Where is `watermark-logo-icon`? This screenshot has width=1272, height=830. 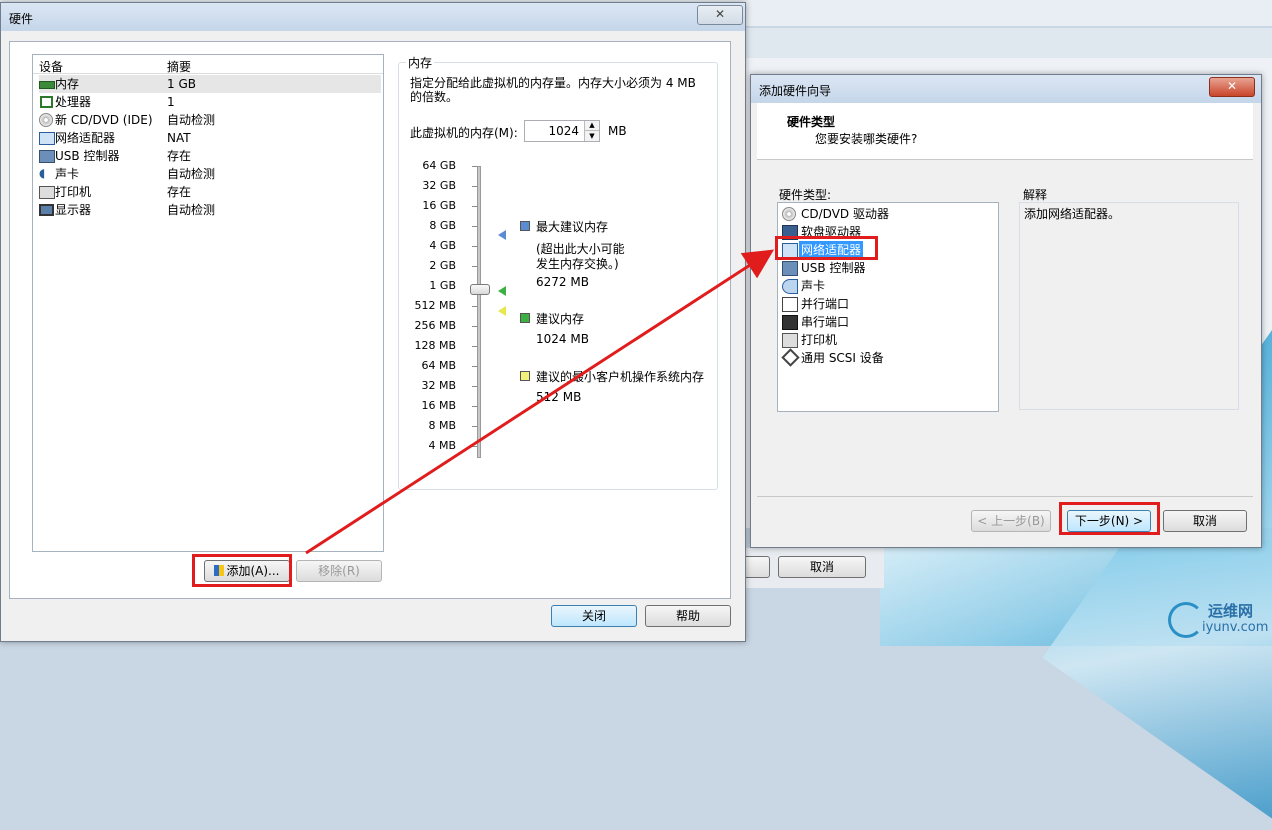 watermark-logo-icon is located at coordinates (1186, 620).